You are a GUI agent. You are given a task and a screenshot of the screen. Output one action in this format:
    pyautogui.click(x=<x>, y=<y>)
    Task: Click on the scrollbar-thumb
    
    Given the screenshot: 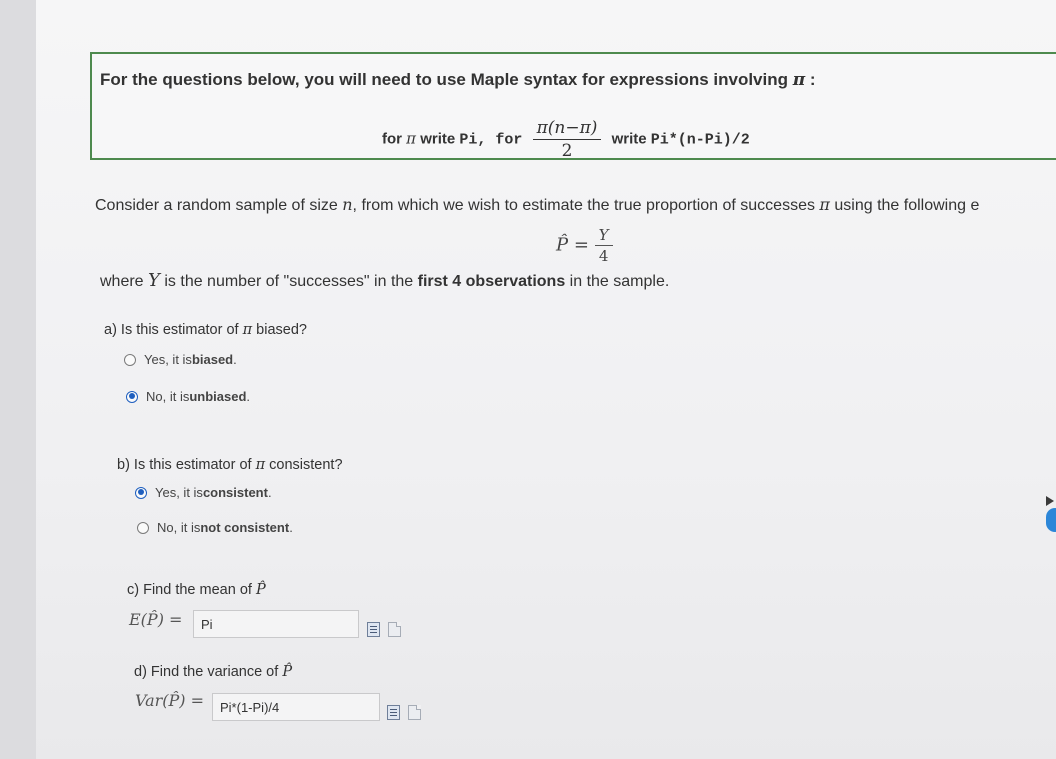 What is the action you would take?
    pyautogui.click(x=1051, y=520)
    